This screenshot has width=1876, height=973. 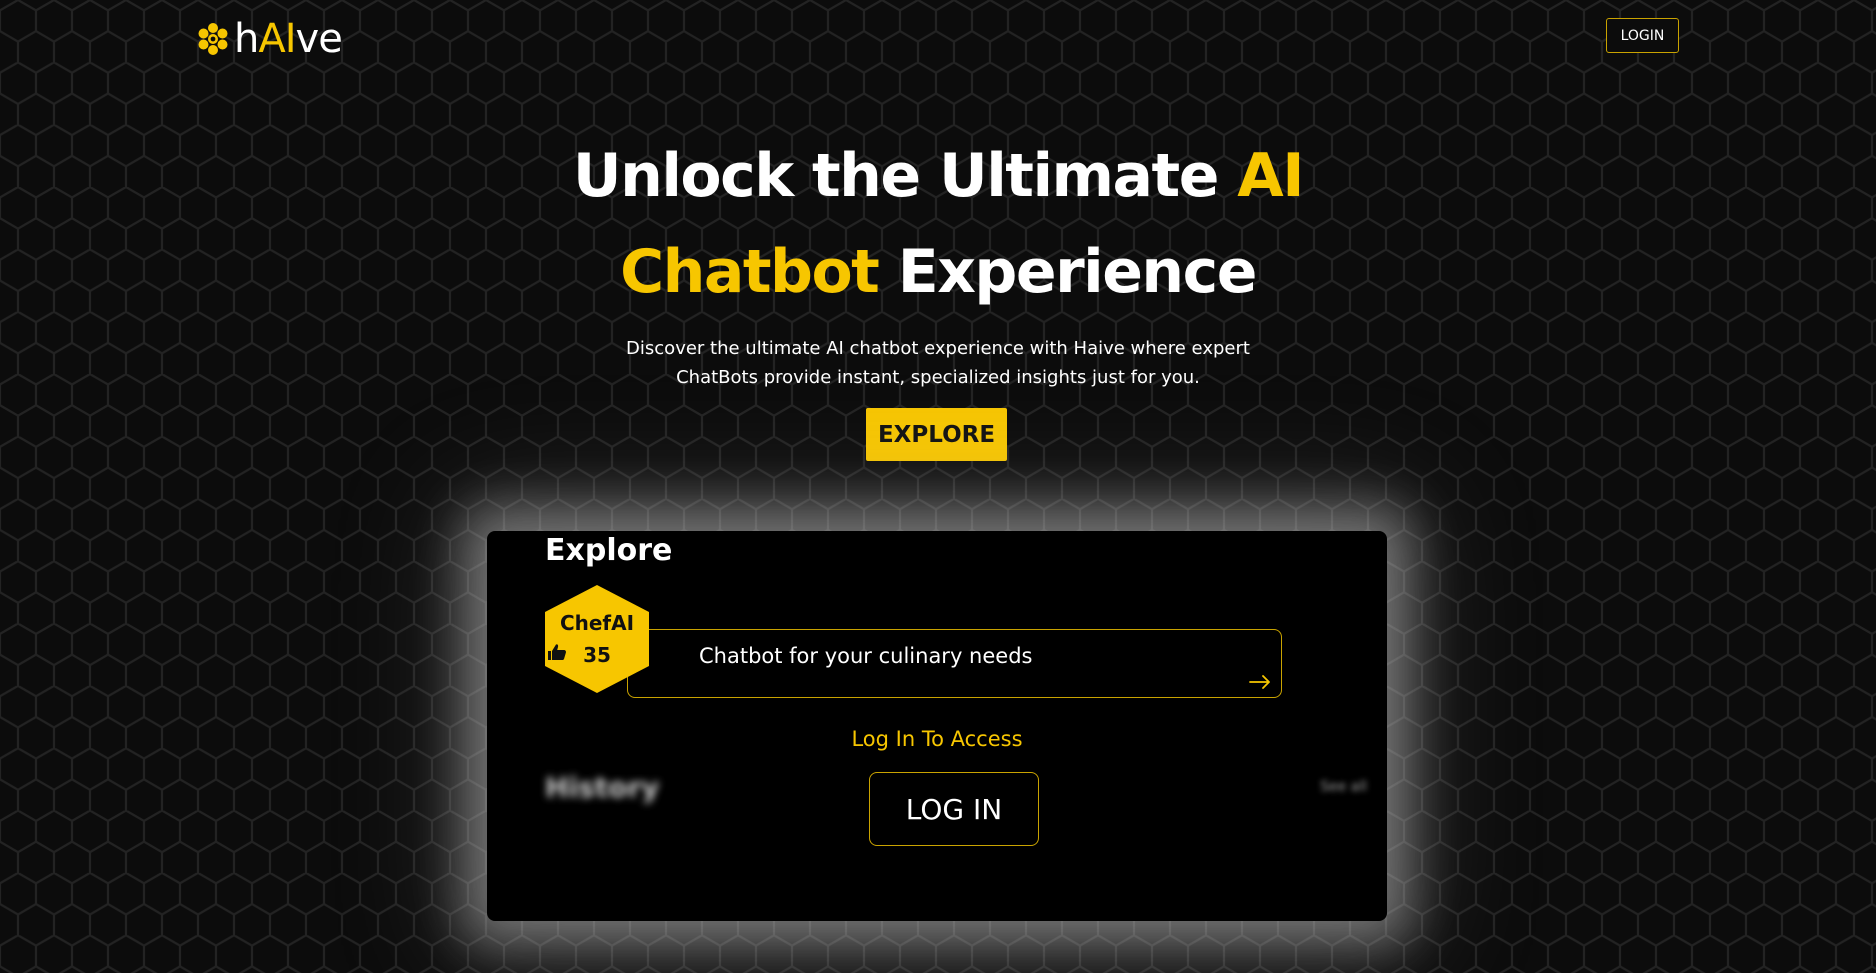 What do you see at coordinates (905, 176) in the screenshot?
I see `hero-title-part1: Unlock the Ultimate` at bounding box center [905, 176].